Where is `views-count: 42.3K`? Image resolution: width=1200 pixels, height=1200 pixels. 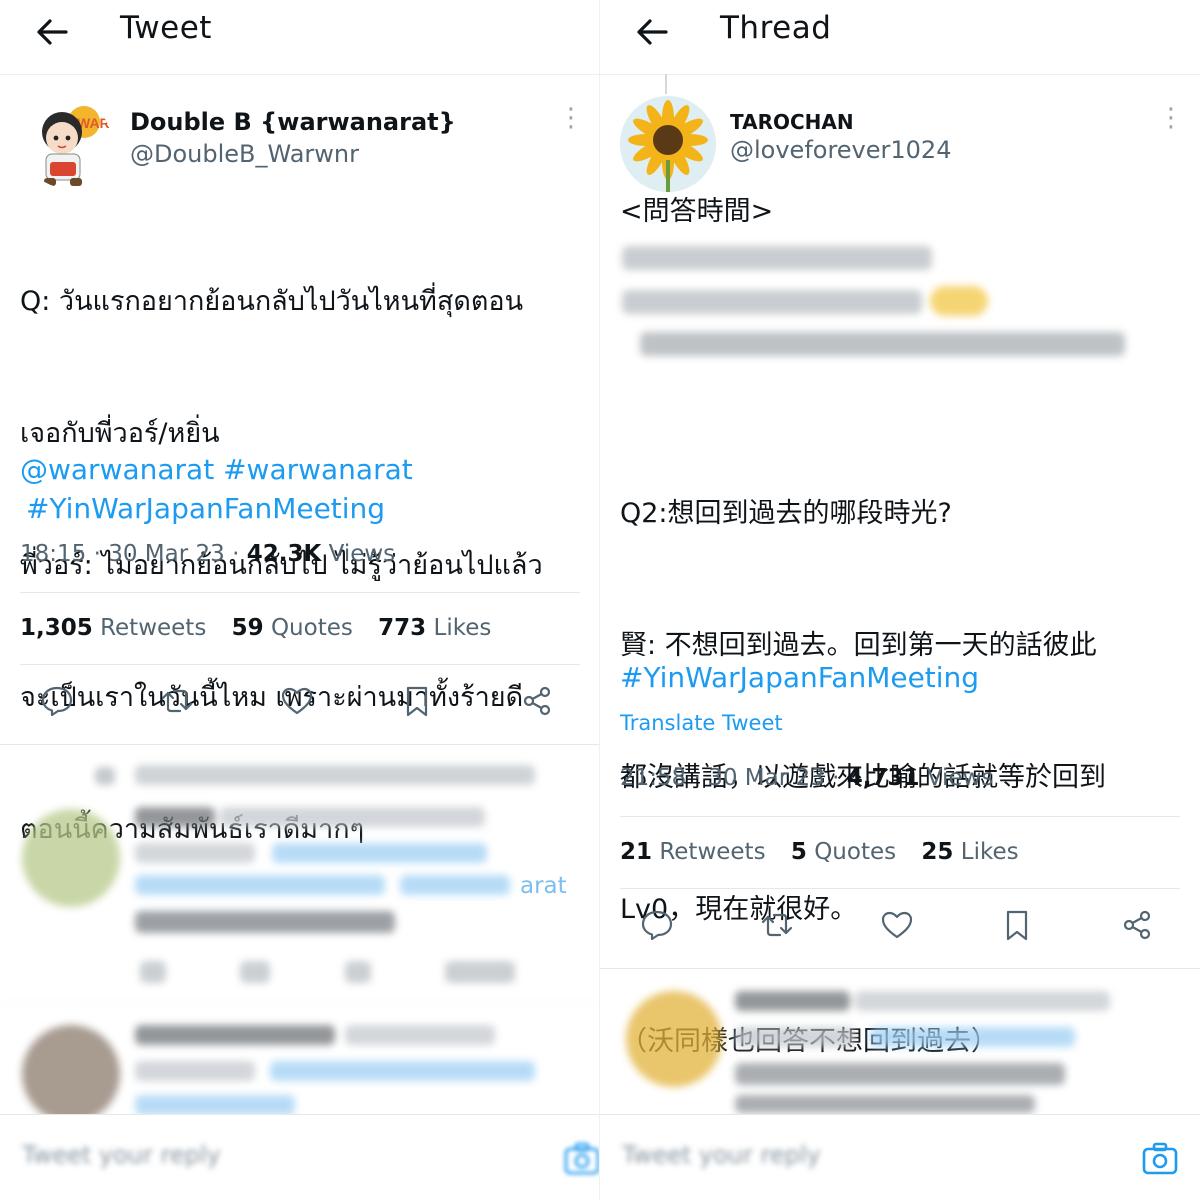 views-count: 42.3K is located at coordinates (284, 554).